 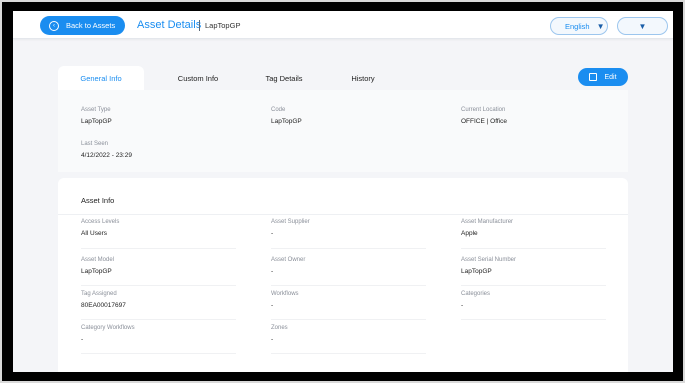 What do you see at coordinates (476, 294) in the screenshot?
I see `field-label: Categories` at bounding box center [476, 294].